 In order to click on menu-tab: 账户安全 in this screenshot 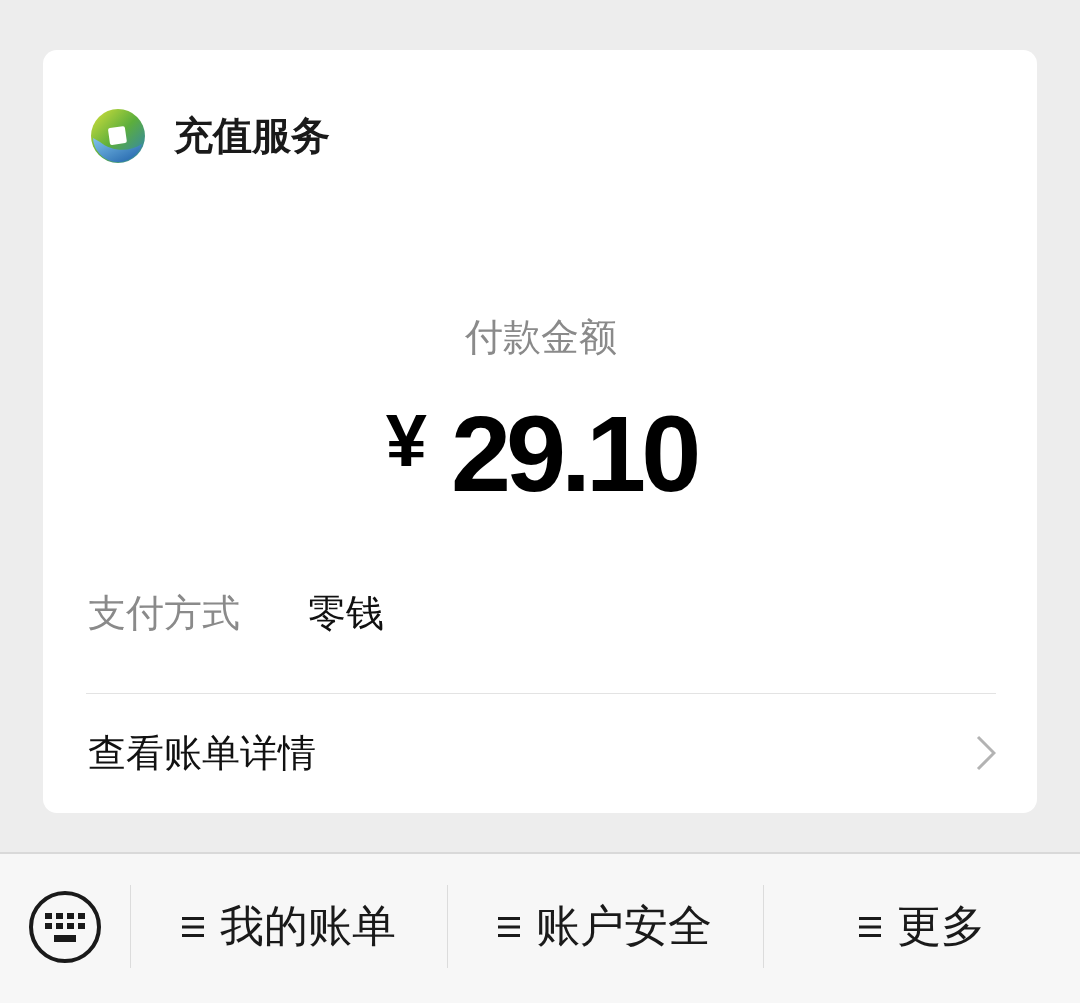, I will do `click(605, 926)`.